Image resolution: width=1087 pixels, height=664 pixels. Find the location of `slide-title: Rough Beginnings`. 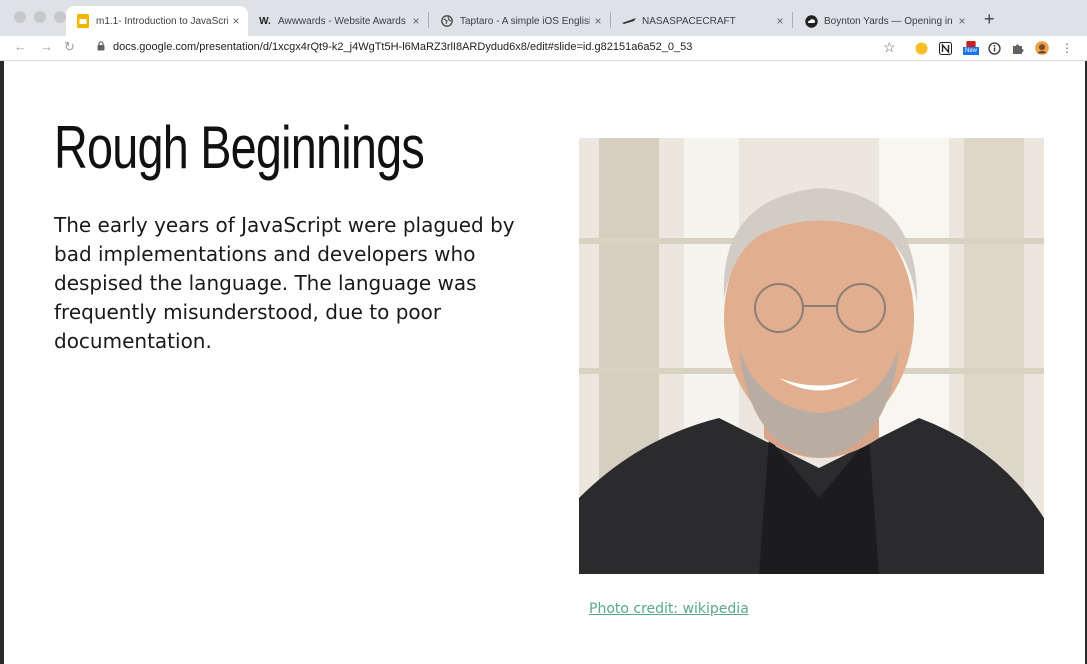

slide-title: Rough Beginnings is located at coordinates (239, 147).